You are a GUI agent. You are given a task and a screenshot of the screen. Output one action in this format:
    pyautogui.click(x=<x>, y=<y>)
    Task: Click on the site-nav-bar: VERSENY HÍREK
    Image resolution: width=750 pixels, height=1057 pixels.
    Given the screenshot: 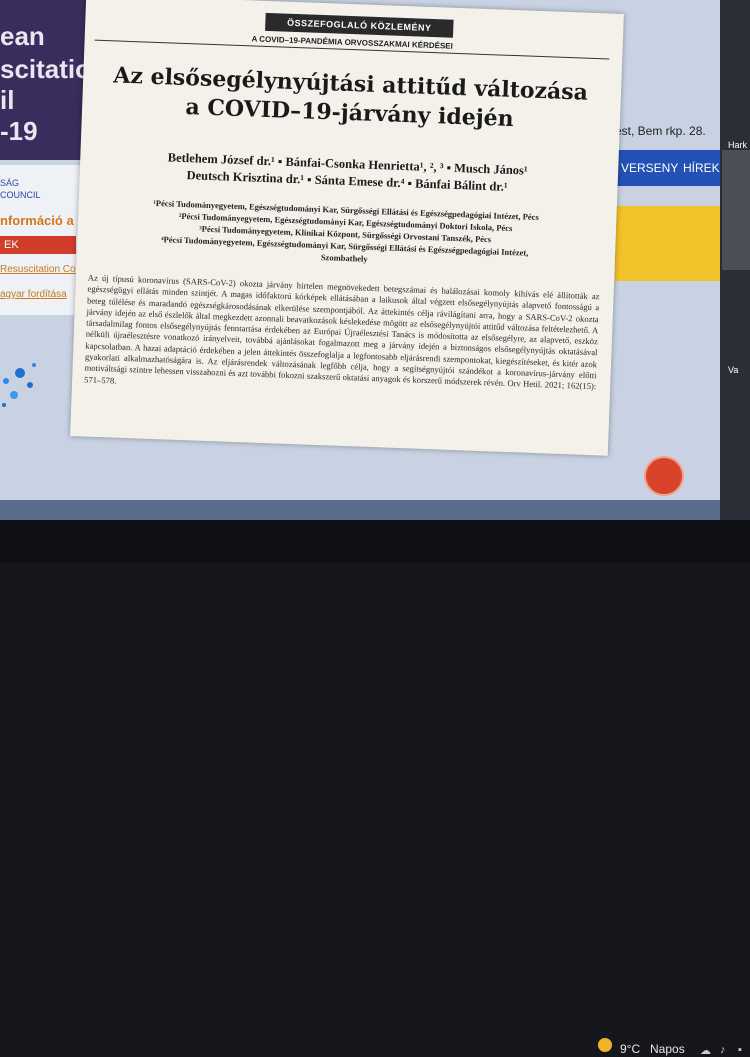 What is the action you would take?
    pyautogui.click(x=667, y=168)
    